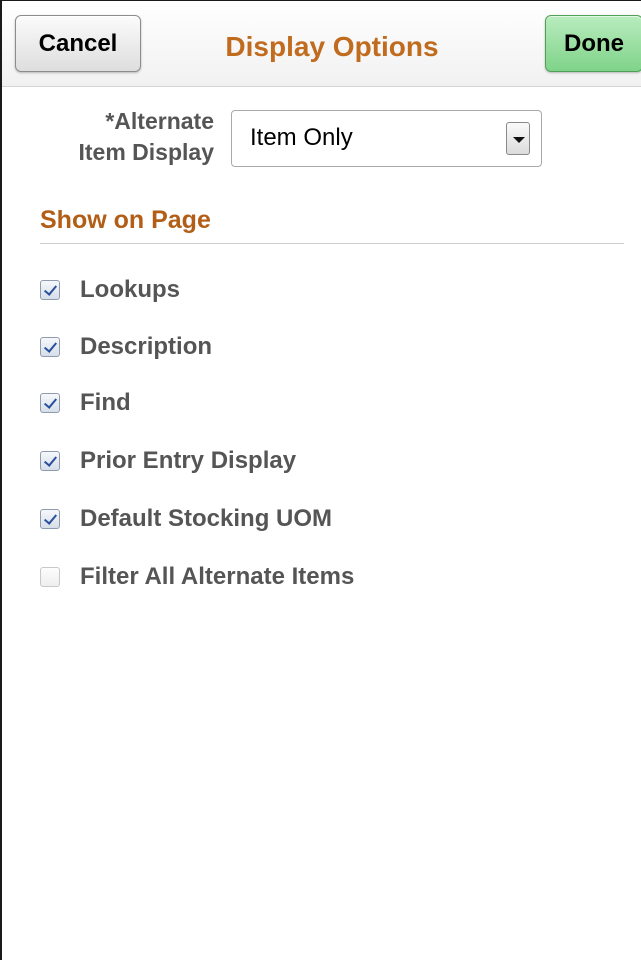 The image size is (641, 960). I want to click on cancel-button: Cancel, so click(78, 43).